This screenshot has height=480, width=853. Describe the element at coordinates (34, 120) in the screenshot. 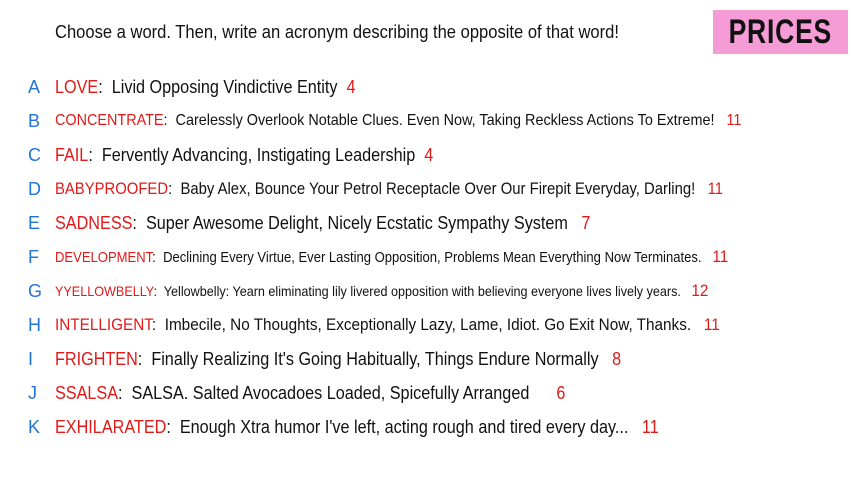

I see `entry-letter: B` at that location.